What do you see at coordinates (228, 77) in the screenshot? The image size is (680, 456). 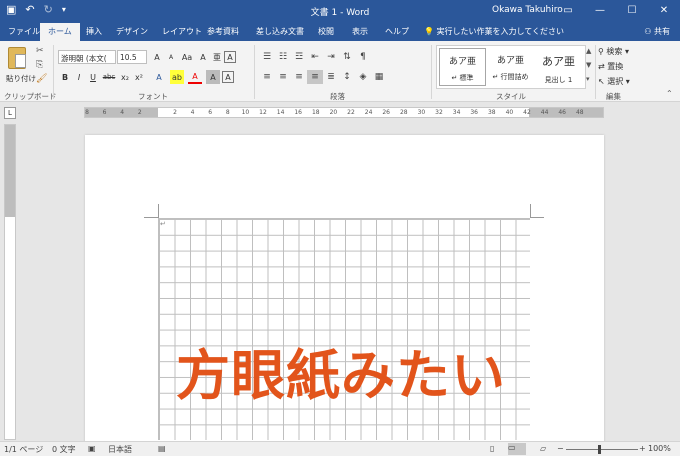 I see `character-border-button: A` at bounding box center [228, 77].